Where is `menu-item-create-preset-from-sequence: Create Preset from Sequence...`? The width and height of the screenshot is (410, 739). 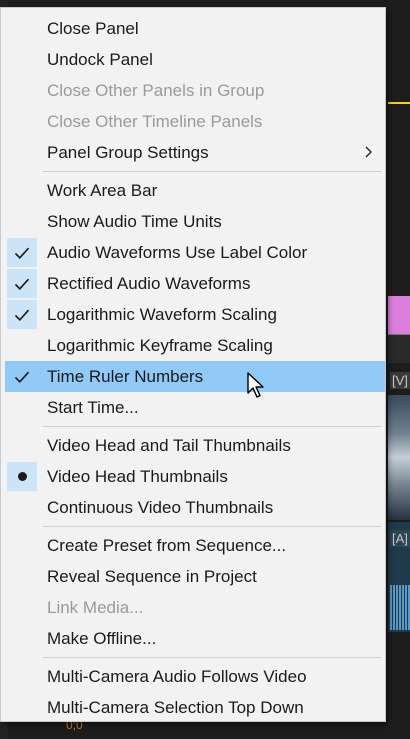
menu-item-create-preset-from-sequence: Create Preset from Sequence... is located at coordinates (195, 545).